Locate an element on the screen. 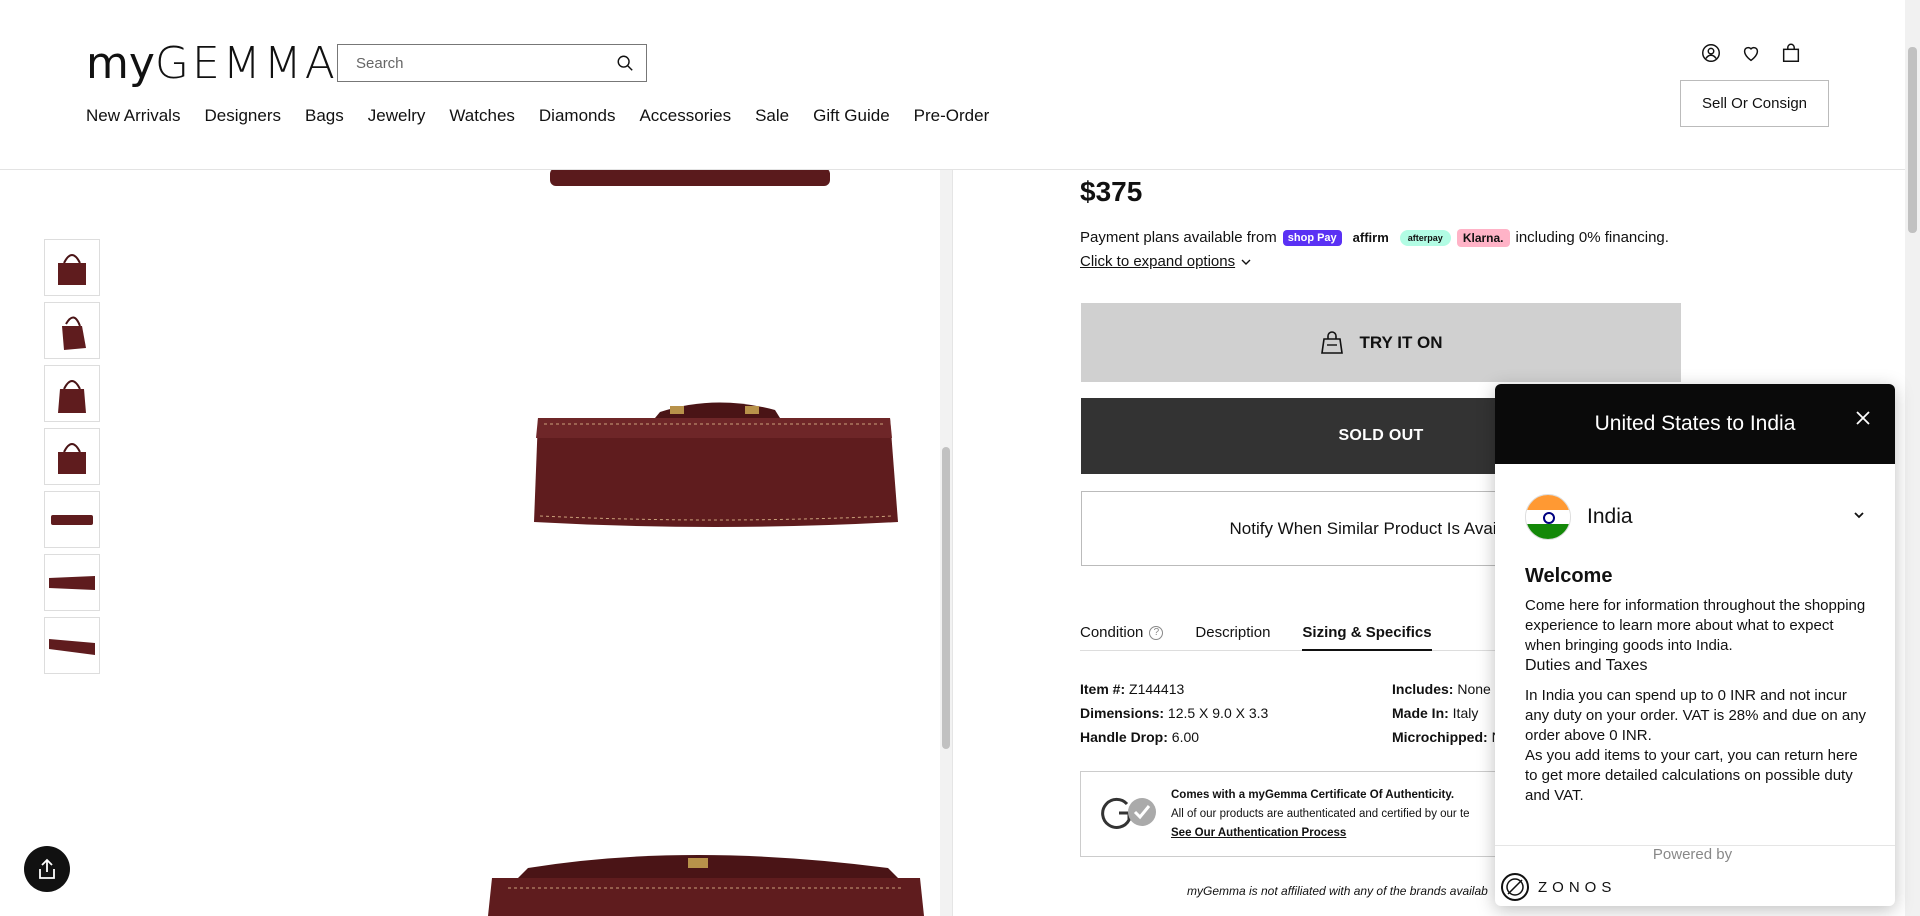  wishlist-heart-icon is located at coordinates (1751, 53).